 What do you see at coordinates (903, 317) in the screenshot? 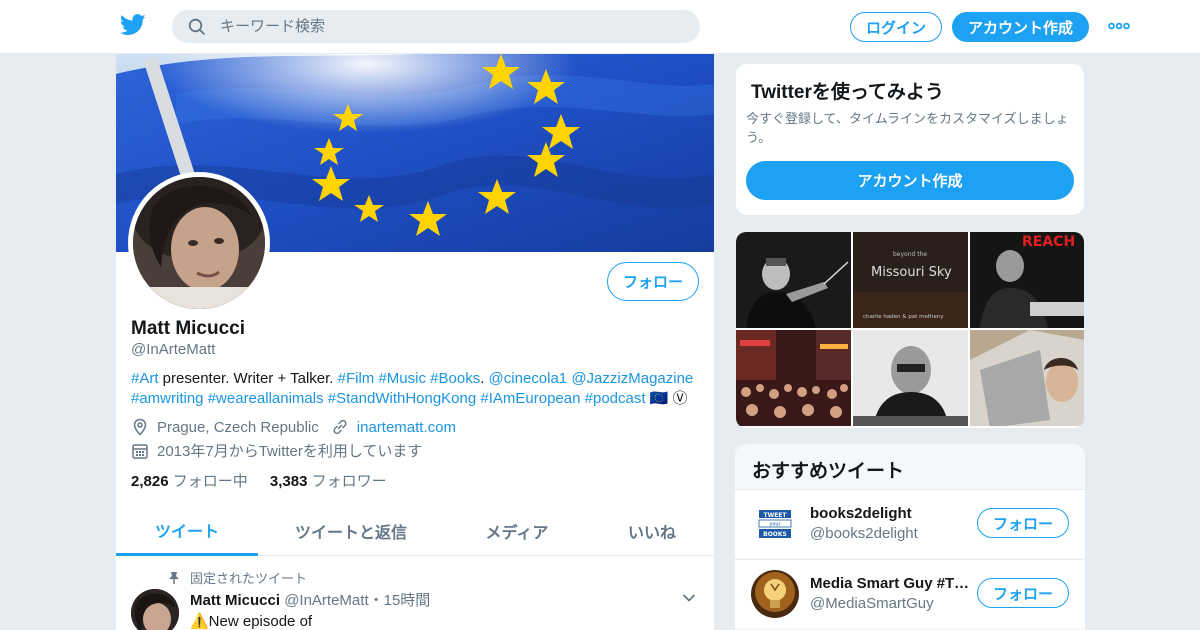
I see `album-cover-text-3: charlie haden & pat metheny` at bounding box center [903, 317].